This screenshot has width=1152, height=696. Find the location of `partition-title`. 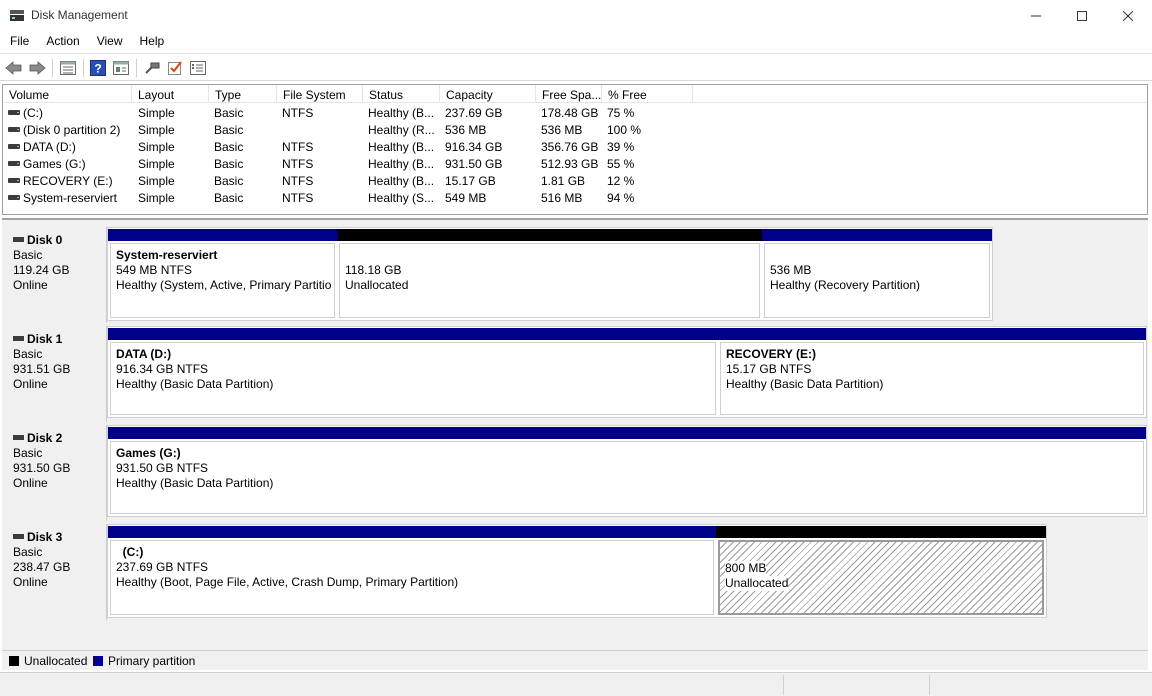

partition-title is located at coordinates (552, 255).